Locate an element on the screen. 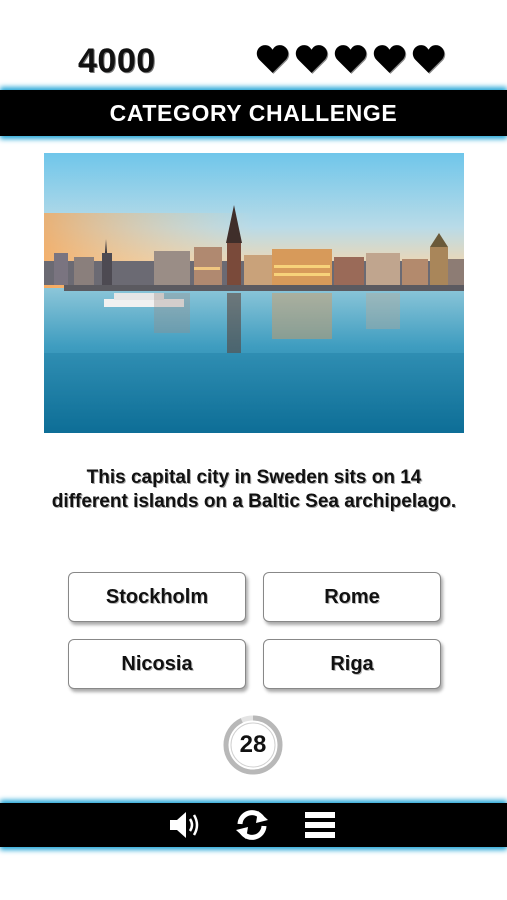 The height and width of the screenshot is (900, 507). answer-button-3: Nicosia is located at coordinates (157, 664).